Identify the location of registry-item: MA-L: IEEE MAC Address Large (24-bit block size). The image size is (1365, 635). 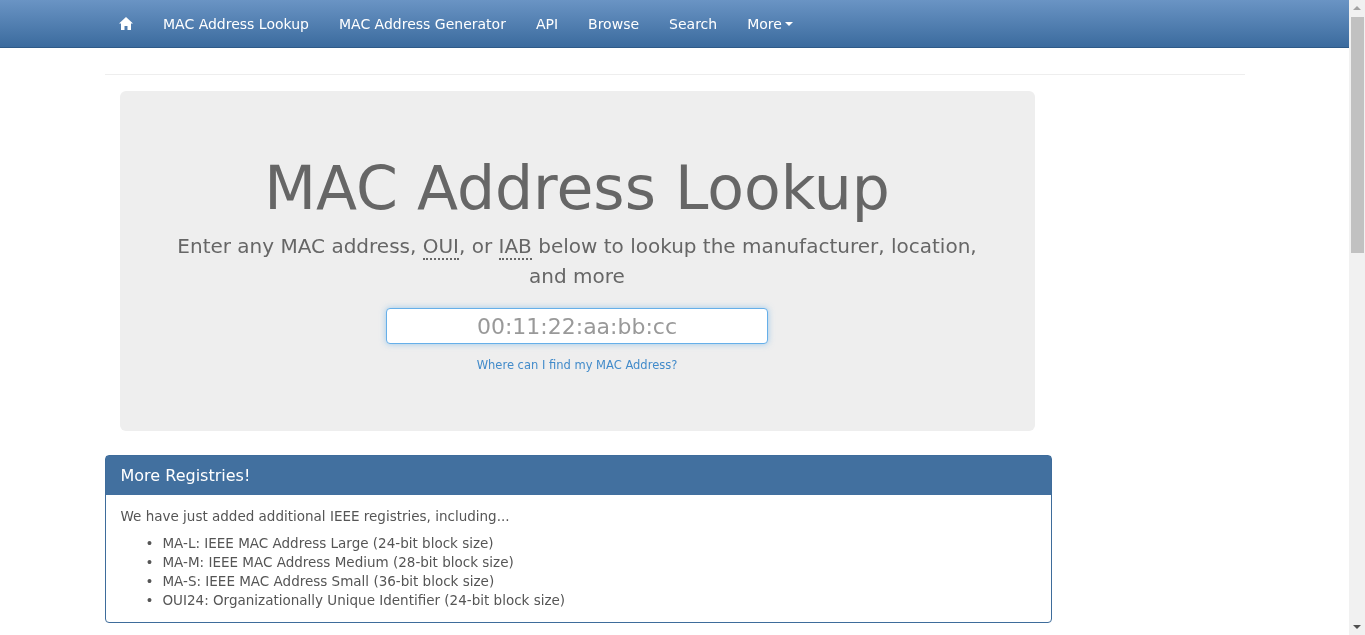
(328, 543).